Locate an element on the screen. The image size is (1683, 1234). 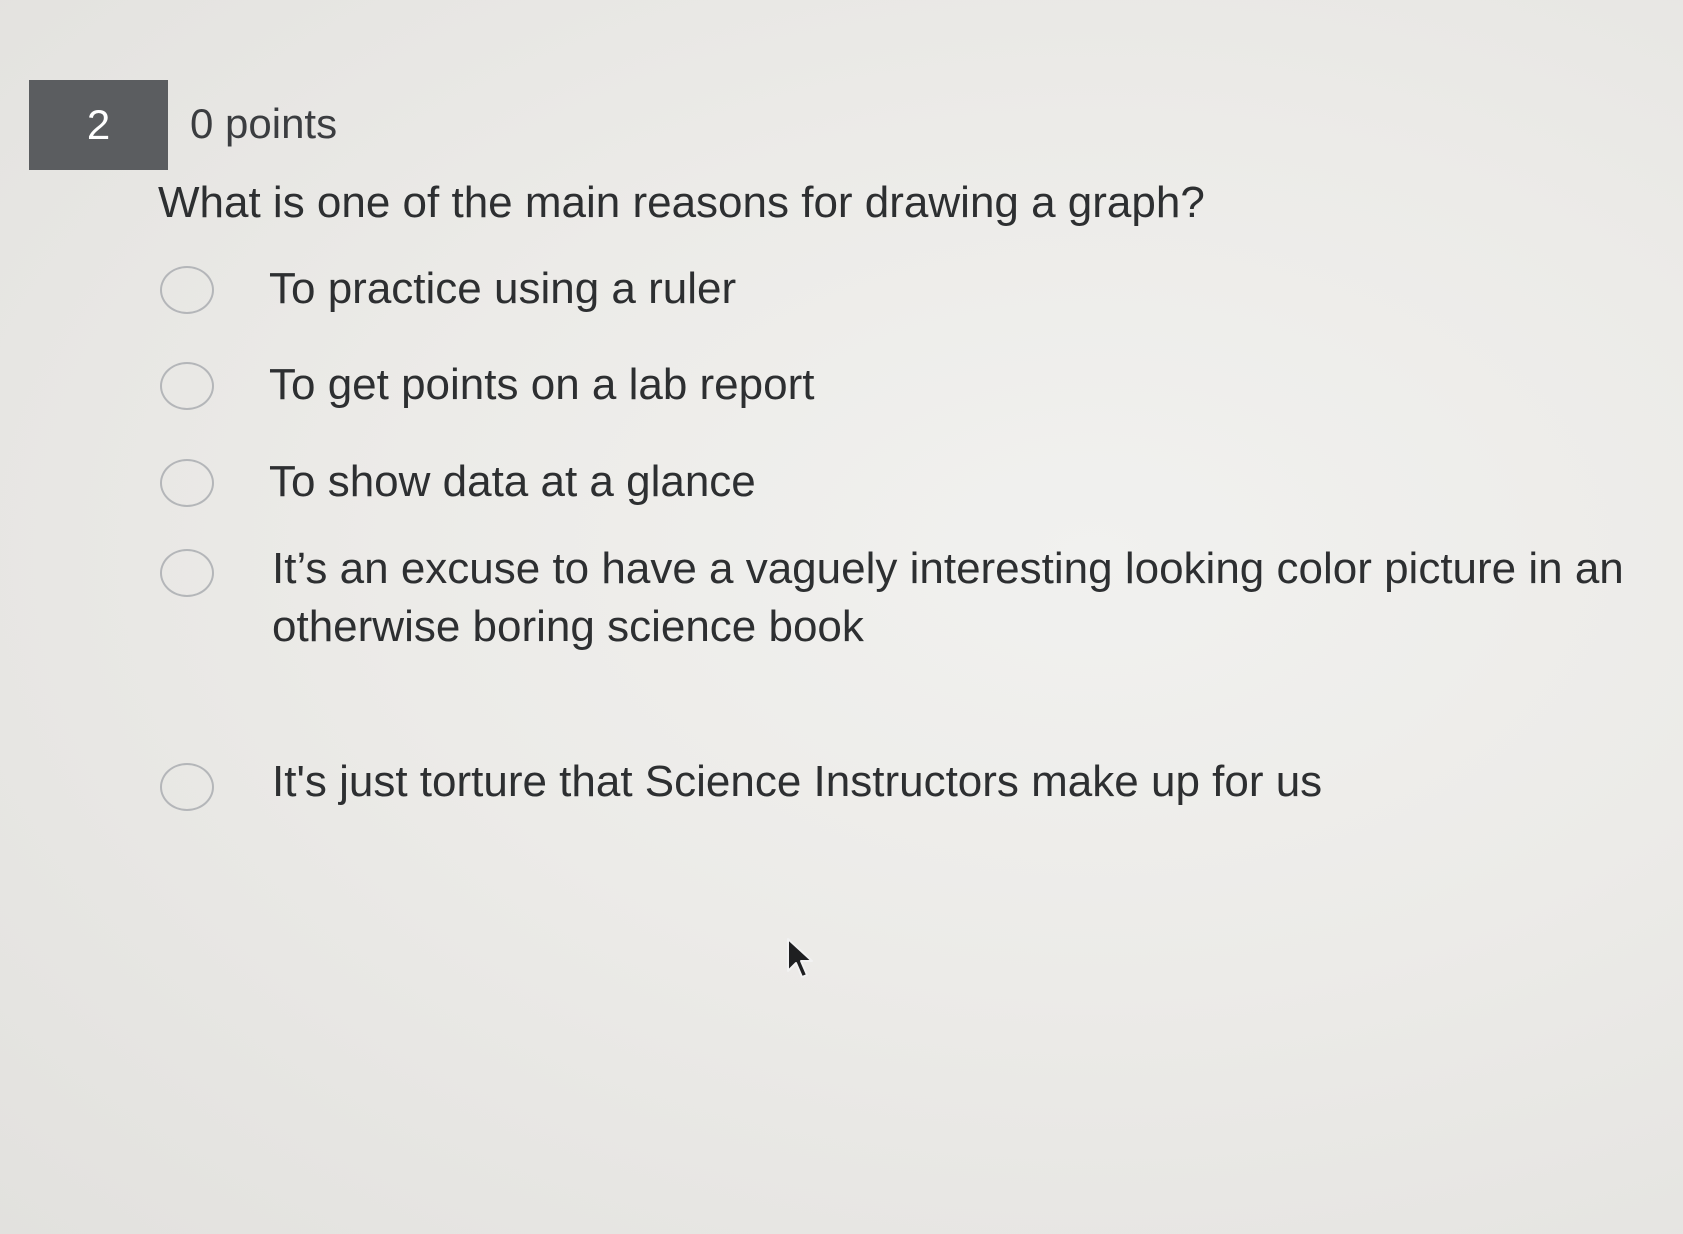
answer-option-label: To show data at a glance is located at coordinates (512, 481).